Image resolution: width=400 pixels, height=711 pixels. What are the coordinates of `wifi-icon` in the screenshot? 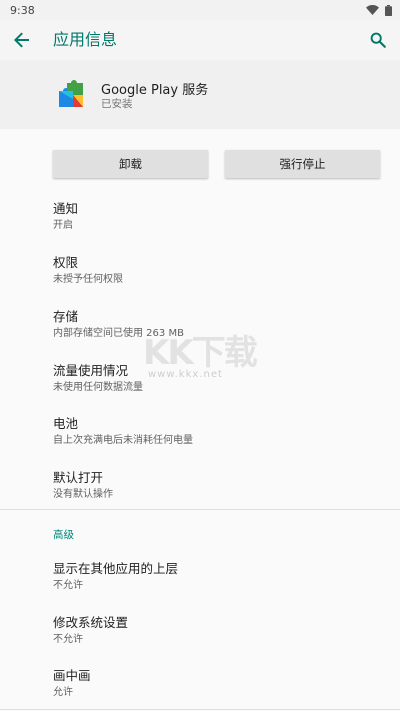 It's located at (372, 10).